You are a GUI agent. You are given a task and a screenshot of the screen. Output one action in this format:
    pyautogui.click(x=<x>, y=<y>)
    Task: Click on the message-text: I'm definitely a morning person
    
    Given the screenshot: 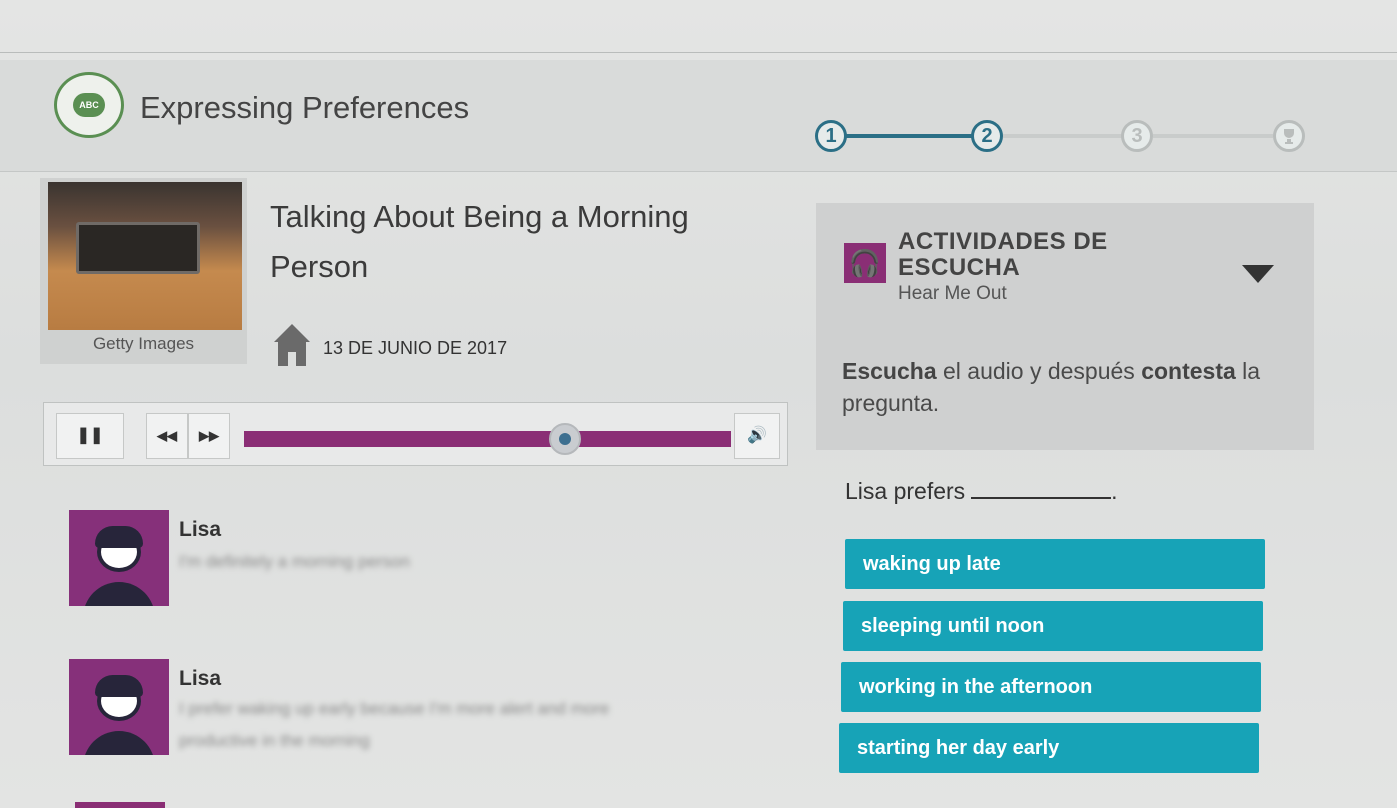 What is the action you would take?
    pyautogui.click(x=294, y=561)
    